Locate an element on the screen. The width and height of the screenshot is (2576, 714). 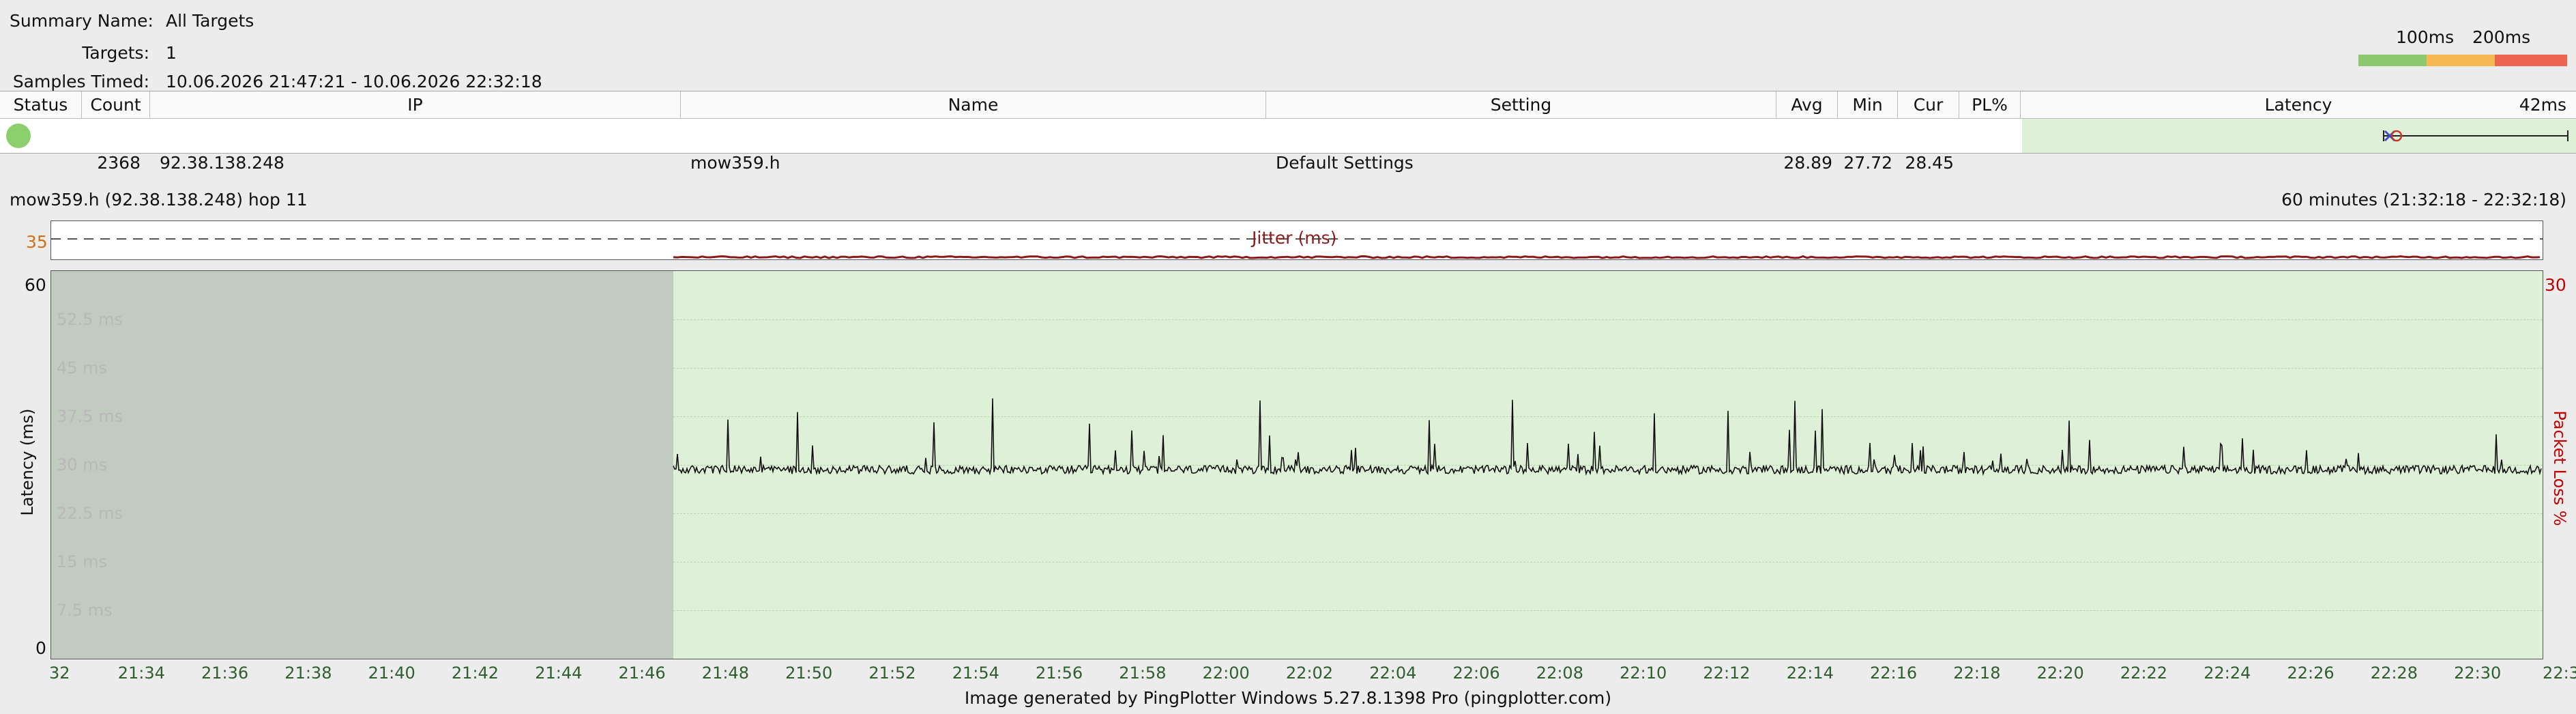
x-tick-label: 21:44 is located at coordinates (559, 673).